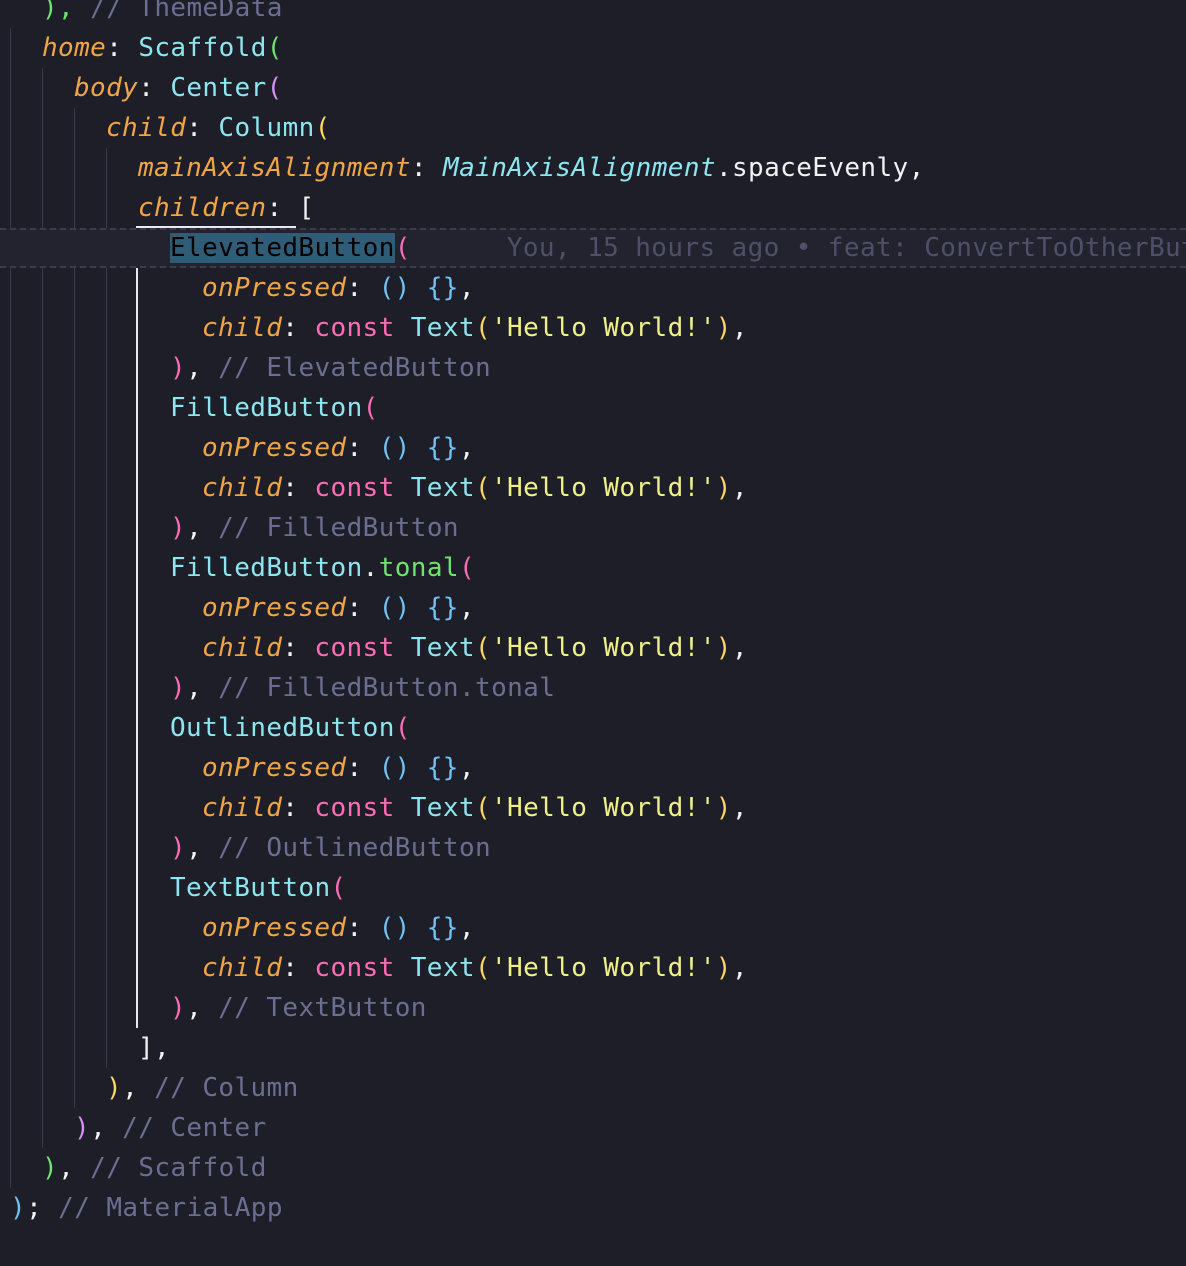 Image resolution: width=1186 pixels, height=1266 pixels. What do you see at coordinates (593, 1168) in the screenshot?
I see `code-line: ), // Scaffold` at bounding box center [593, 1168].